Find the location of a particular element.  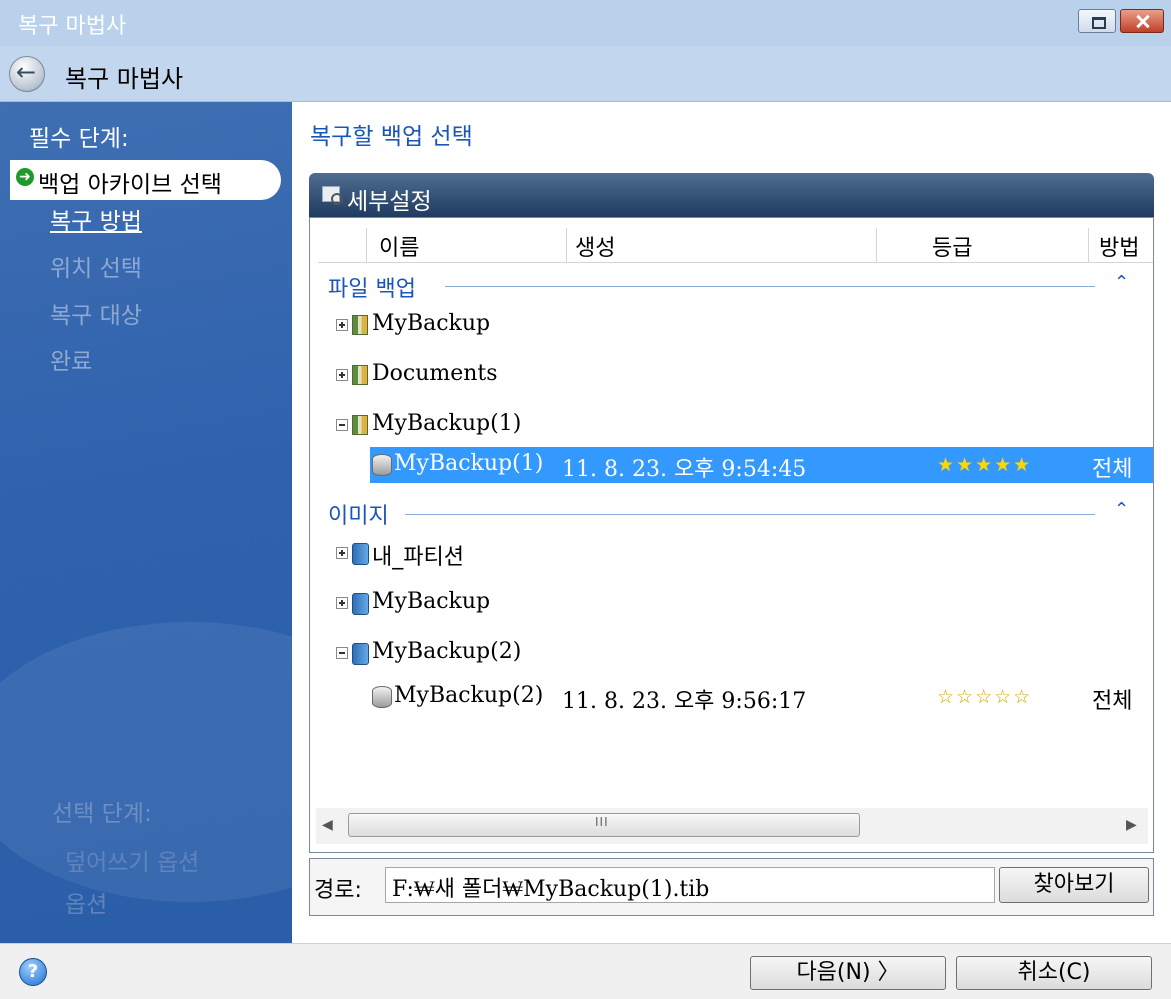

close-icon is located at coordinates (1142, 21).